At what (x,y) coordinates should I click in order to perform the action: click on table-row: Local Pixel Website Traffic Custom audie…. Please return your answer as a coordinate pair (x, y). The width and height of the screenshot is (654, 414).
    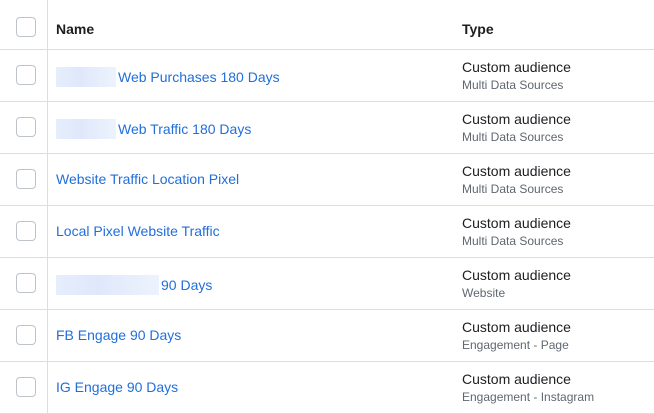
    Looking at the image, I should click on (327, 232).